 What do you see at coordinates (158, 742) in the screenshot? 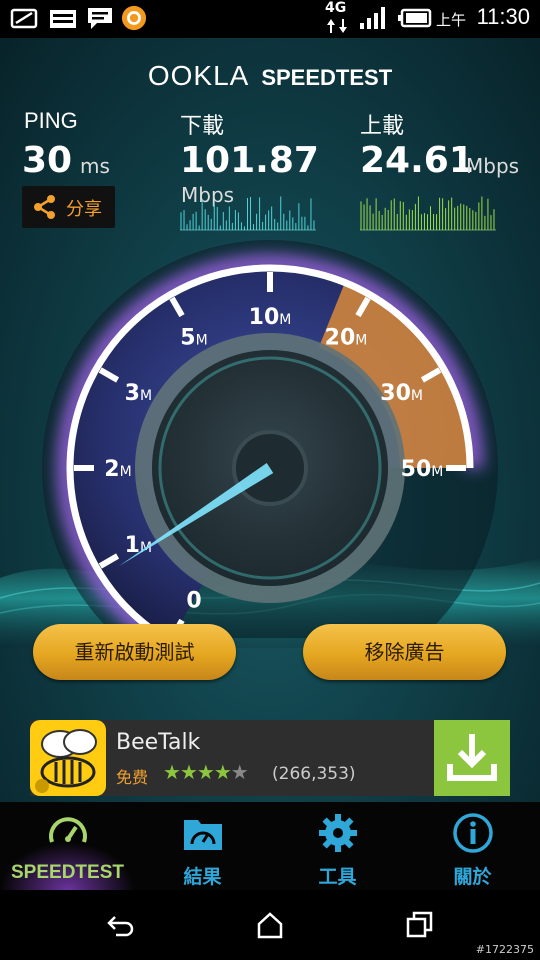
I see `ad-app-name: BeeTalk` at bounding box center [158, 742].